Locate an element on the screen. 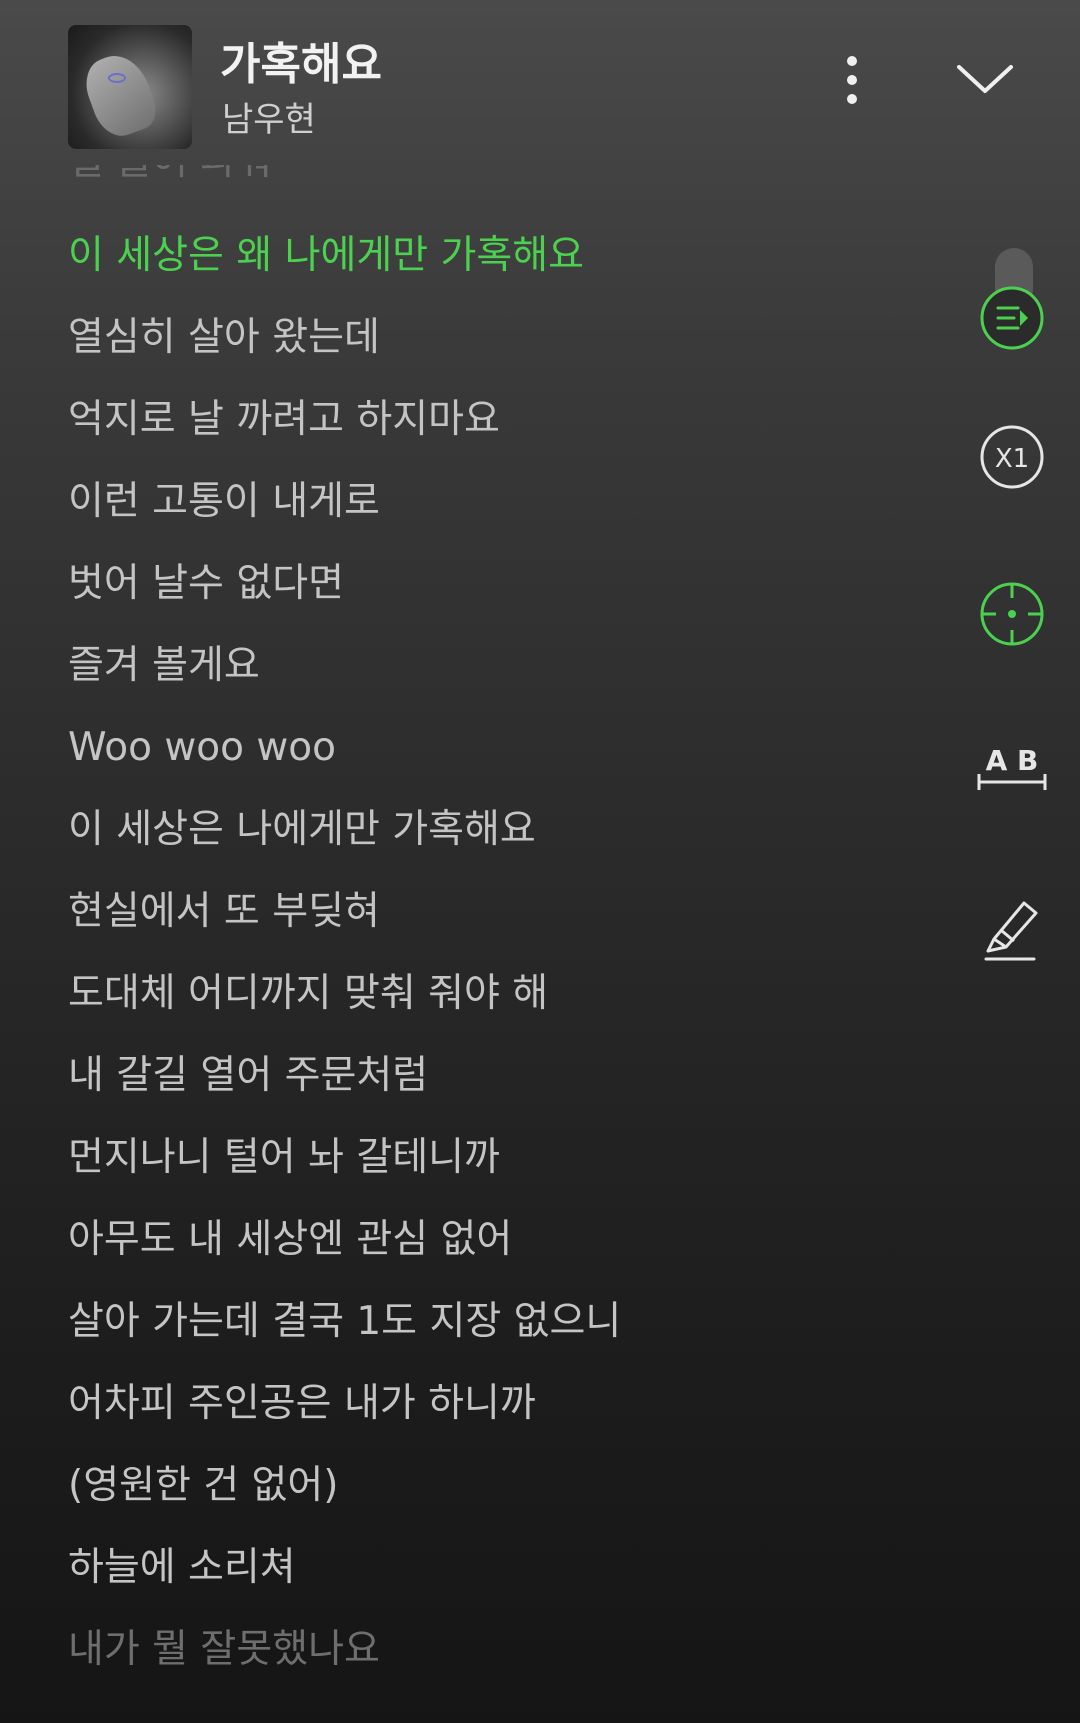 The height and width of the screenshot is (1723, 1080). lyric-line: 먼지나니 털어 놔 갈테니까 is located at coordinates (498, 1158).